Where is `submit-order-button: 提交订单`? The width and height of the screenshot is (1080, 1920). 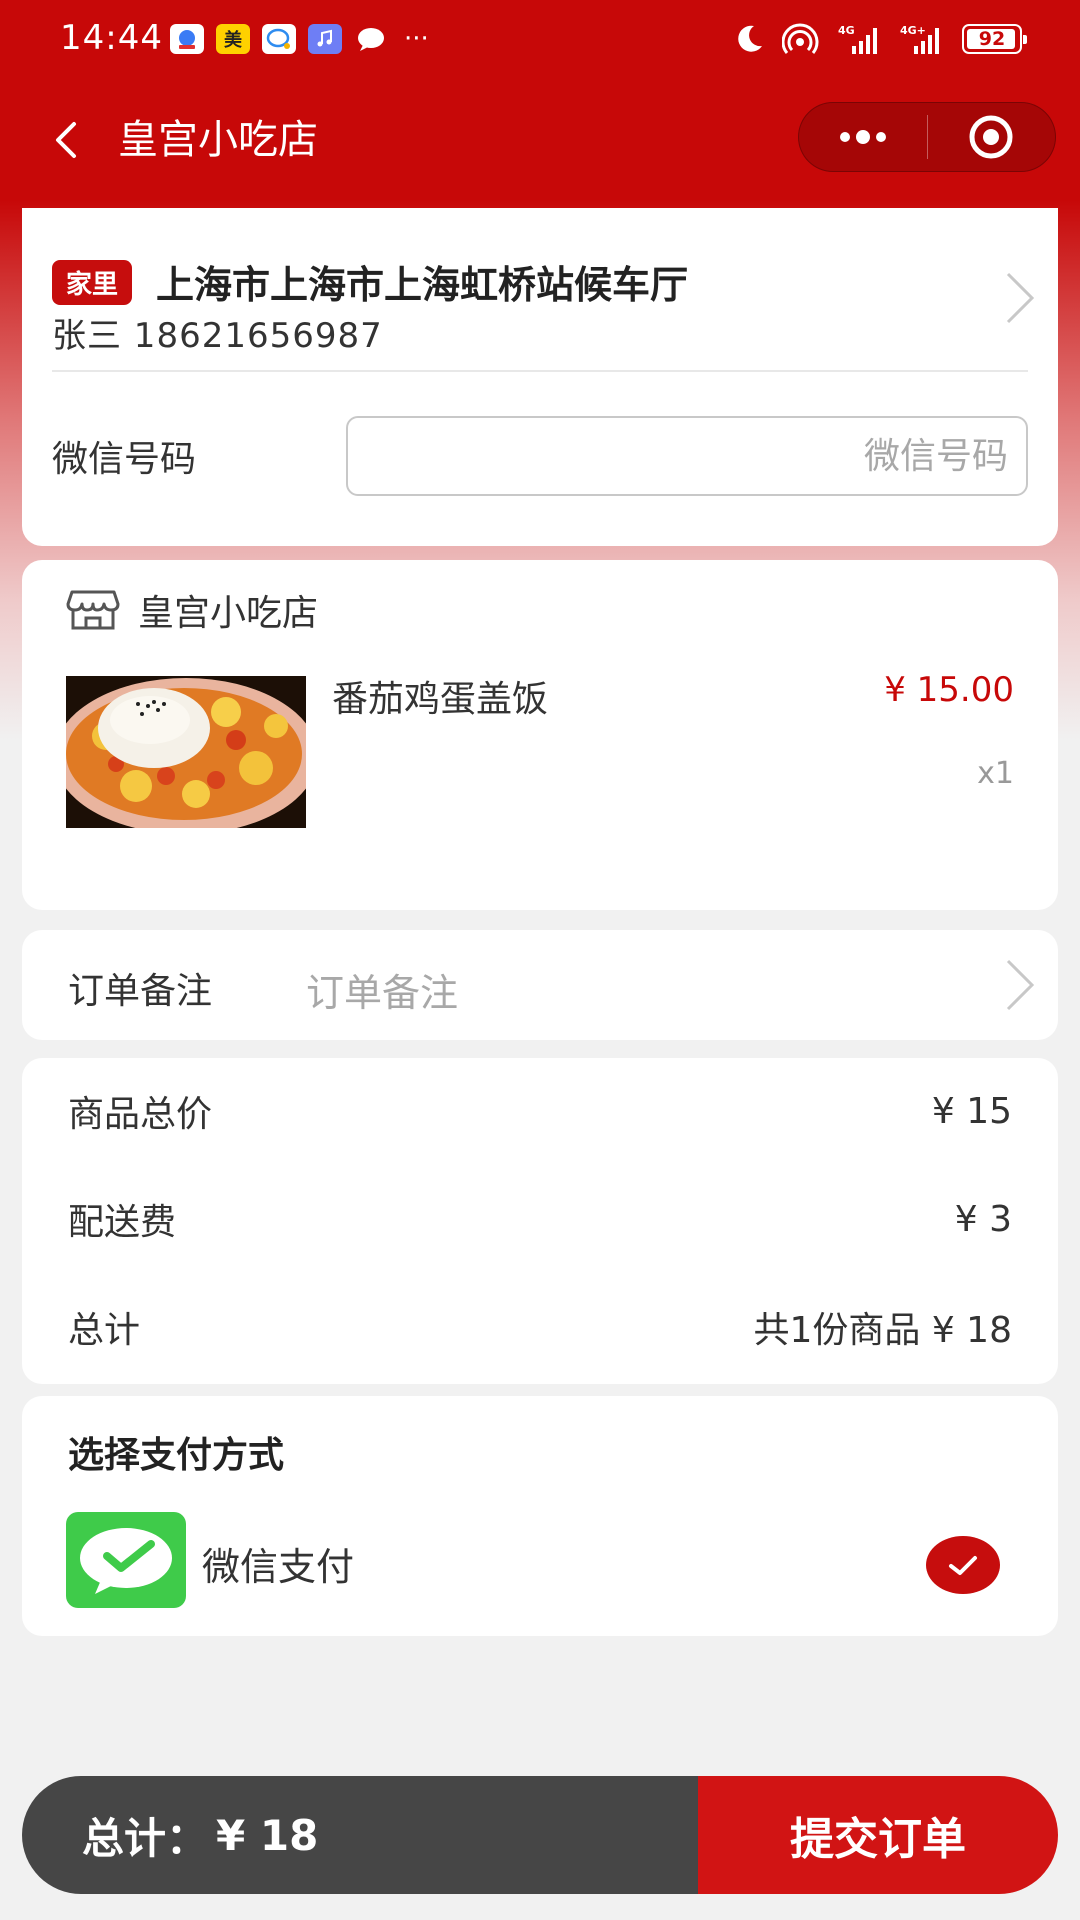 submit-order-button: 提交订单 is located at coordinates (878, 1835).